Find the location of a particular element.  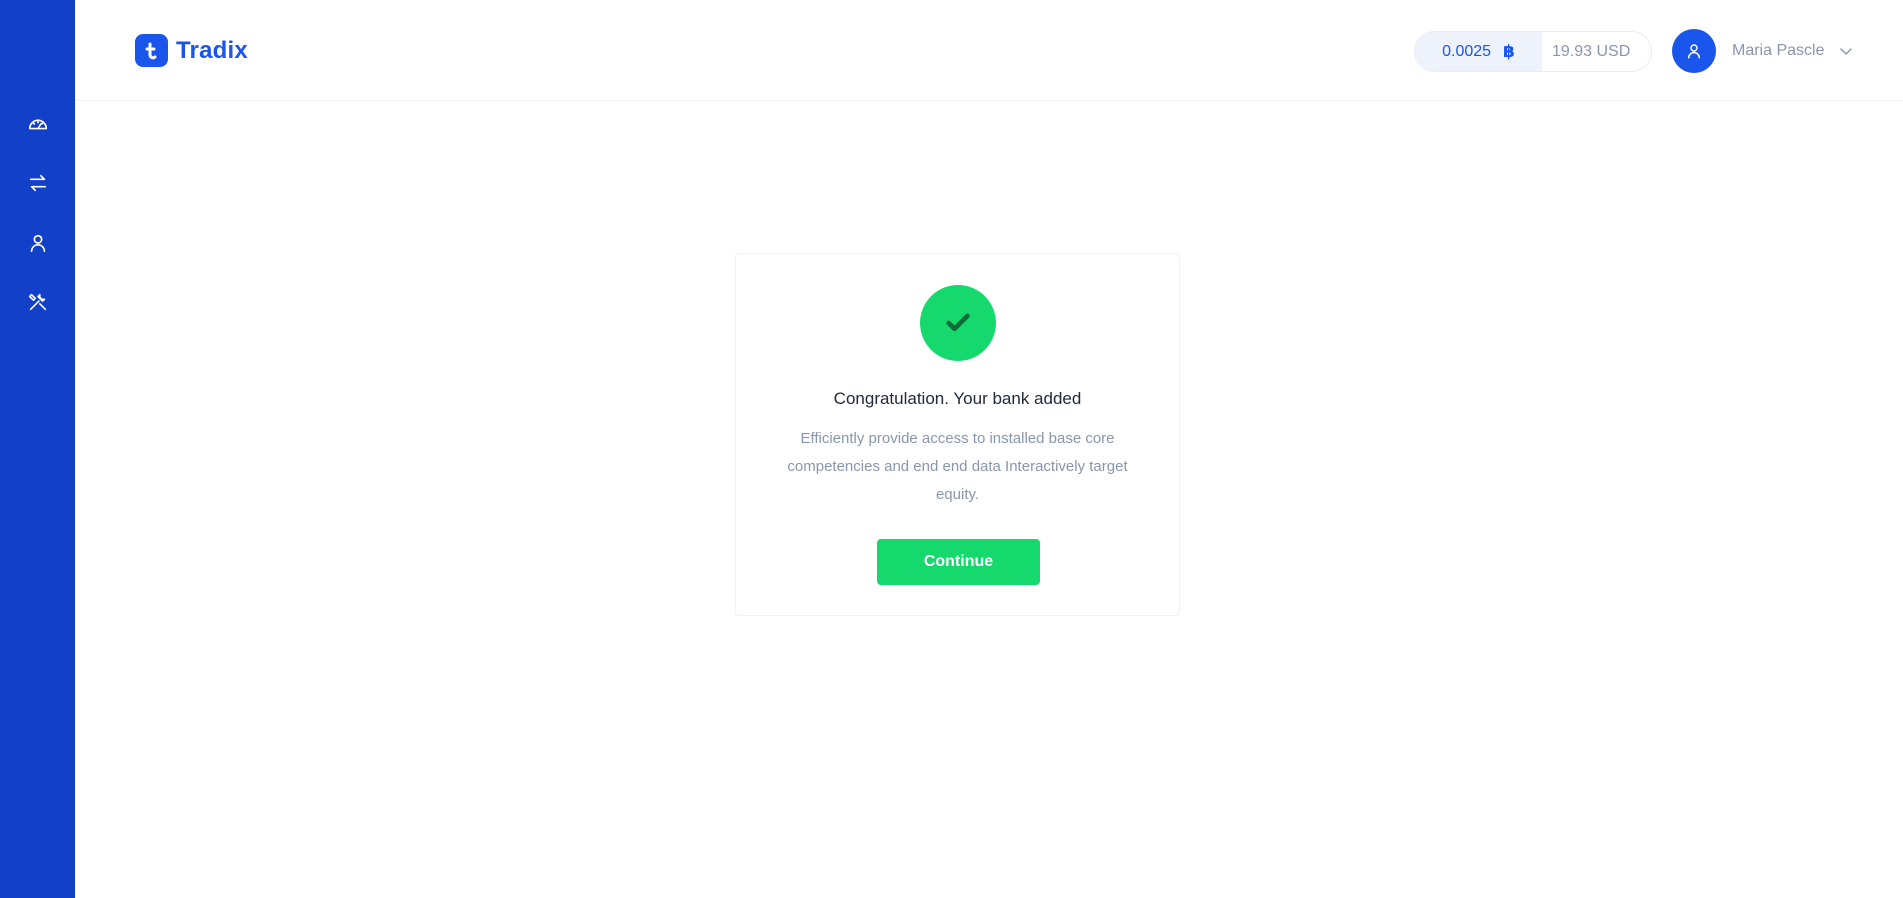

sidebar-item-exchange is located at coordinates (37, 183).